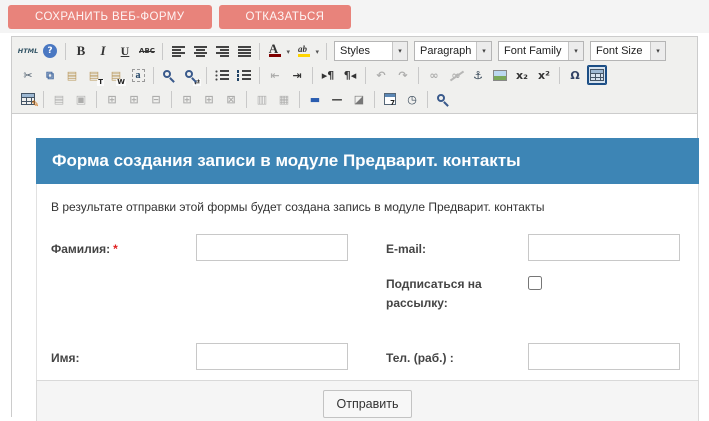 The height and width of the screenshot is (421, 709). I want to click on unlink-icon: ∞, so click(456, 75).